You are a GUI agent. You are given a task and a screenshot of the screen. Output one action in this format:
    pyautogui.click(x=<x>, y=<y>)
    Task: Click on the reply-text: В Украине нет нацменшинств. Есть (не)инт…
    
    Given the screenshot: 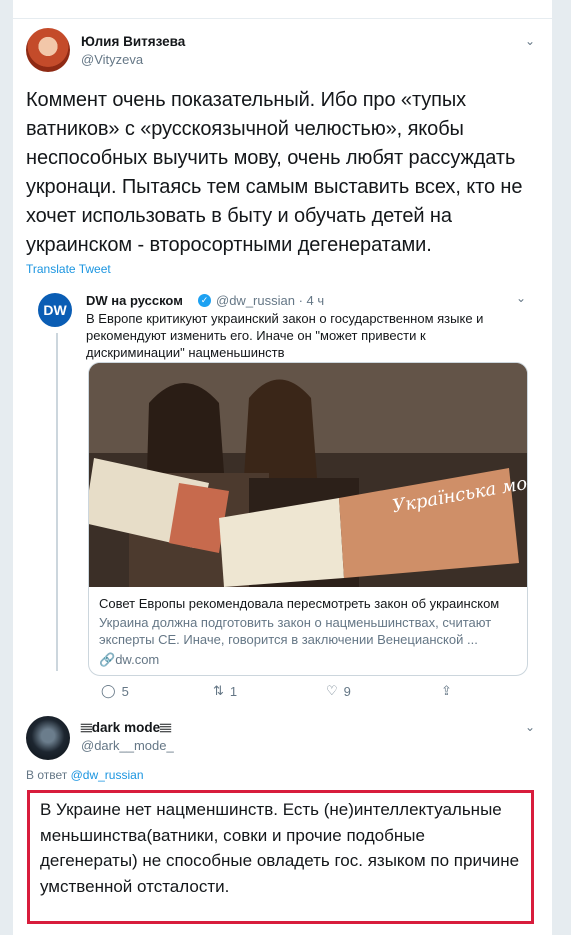 What is the action you would take?
    pyautogui.click(x=280, y=848)
    